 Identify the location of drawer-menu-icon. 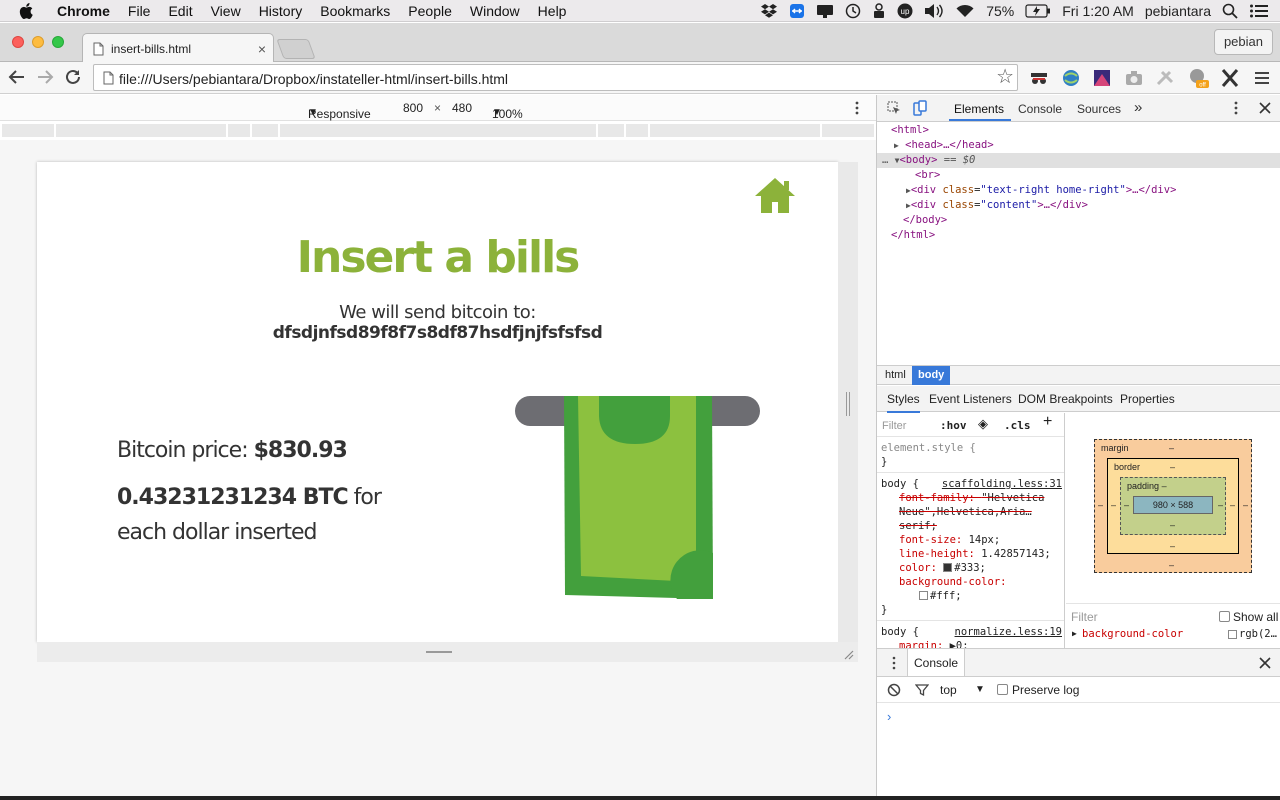
(894, 663).